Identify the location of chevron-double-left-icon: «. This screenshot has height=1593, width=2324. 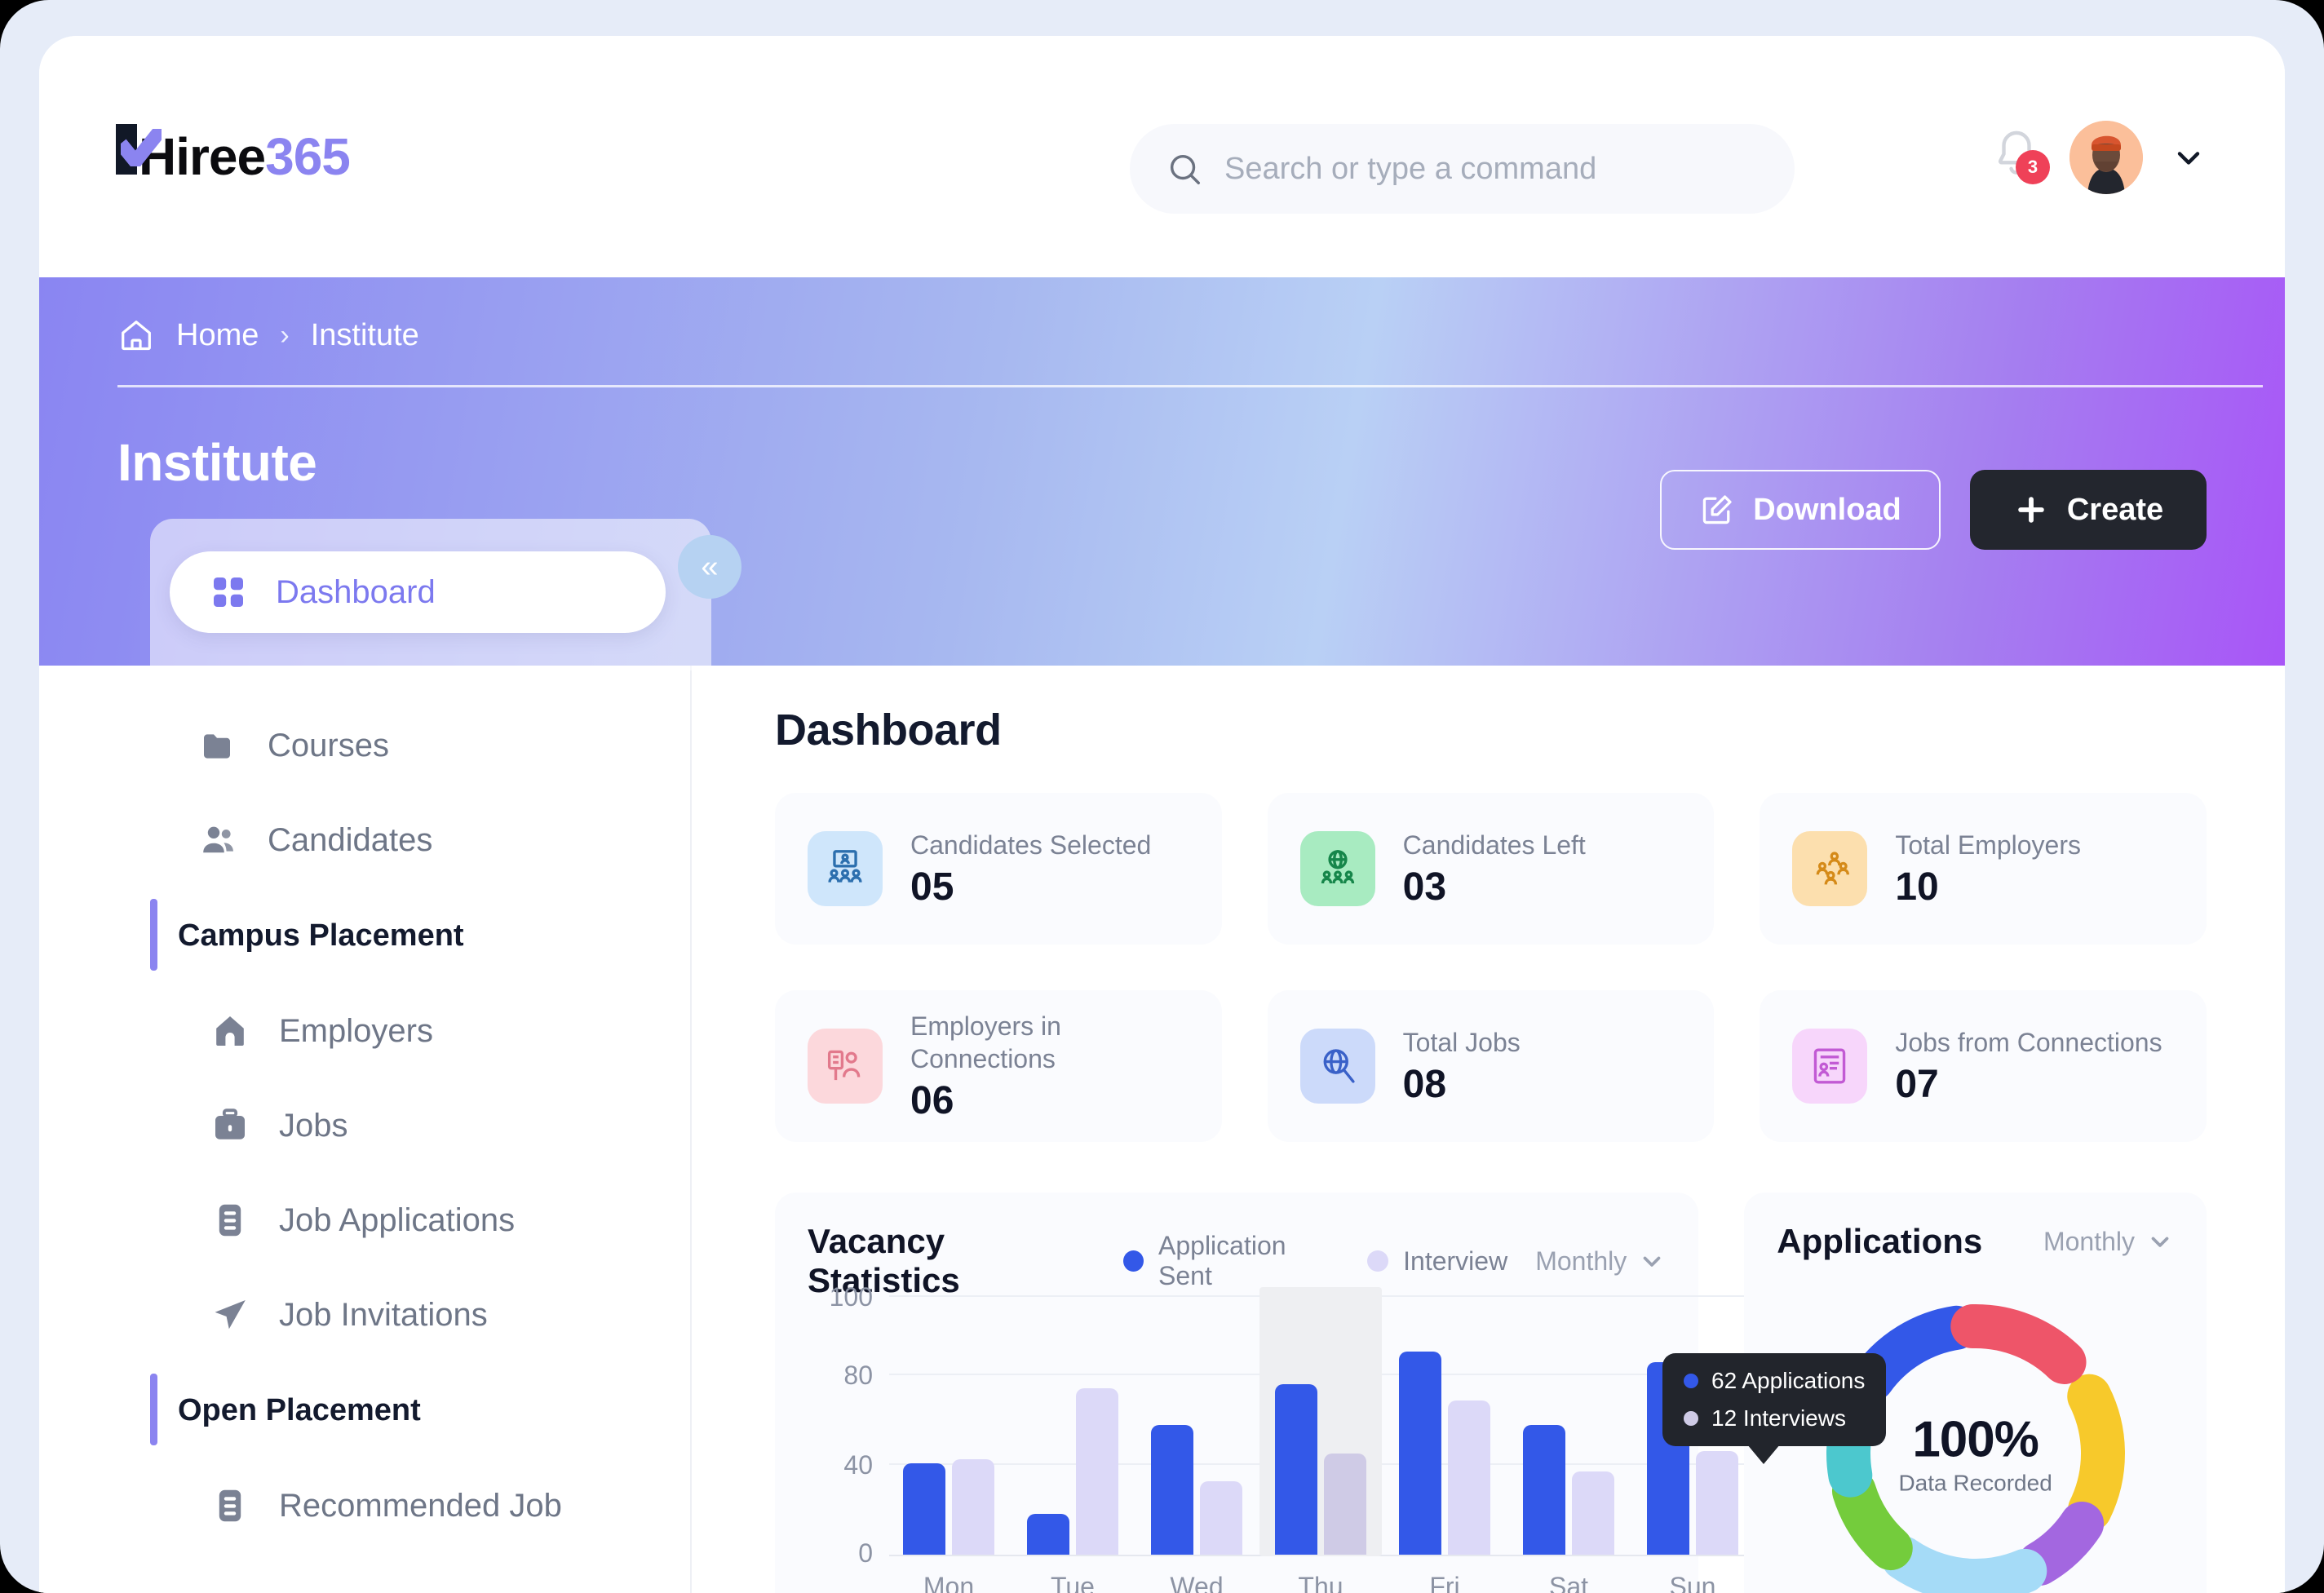
(710, 566).